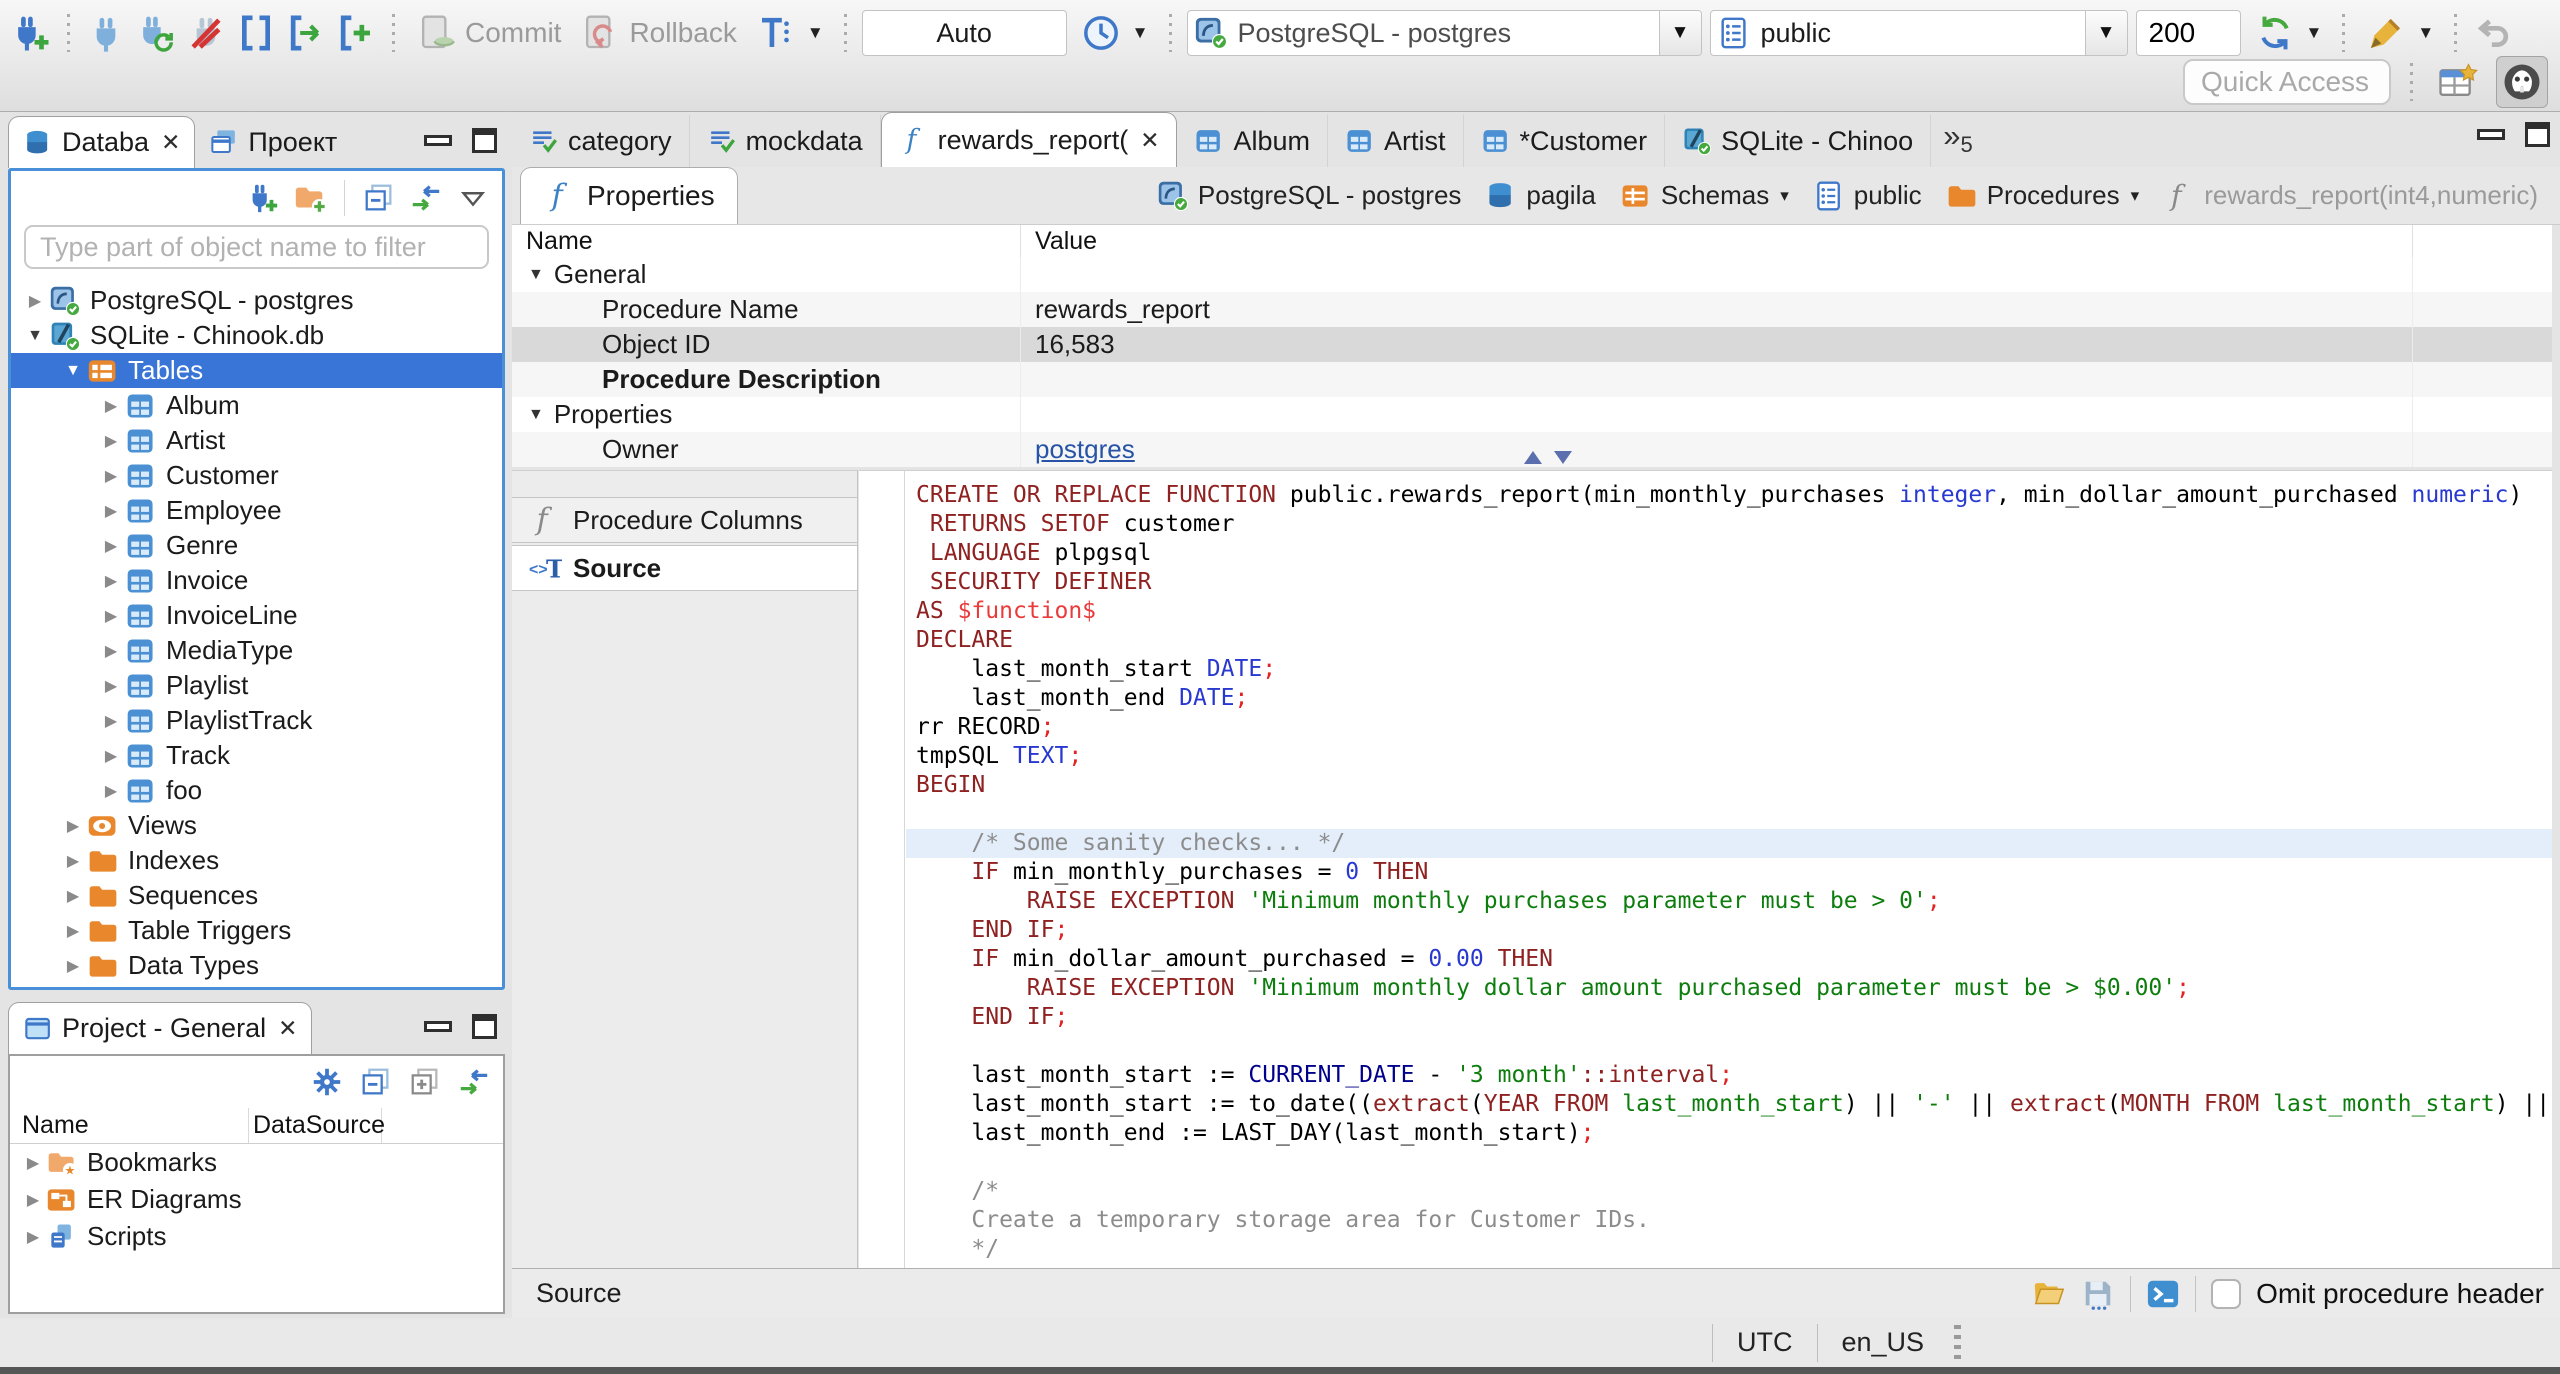 The width and height of the screenshot is (2560, 1374). Describe the element at coordinates (1309, 196) in the screenshot. I see `breadcrumb-postgresql-postgres: PostgreSQL - postgres` at that location.